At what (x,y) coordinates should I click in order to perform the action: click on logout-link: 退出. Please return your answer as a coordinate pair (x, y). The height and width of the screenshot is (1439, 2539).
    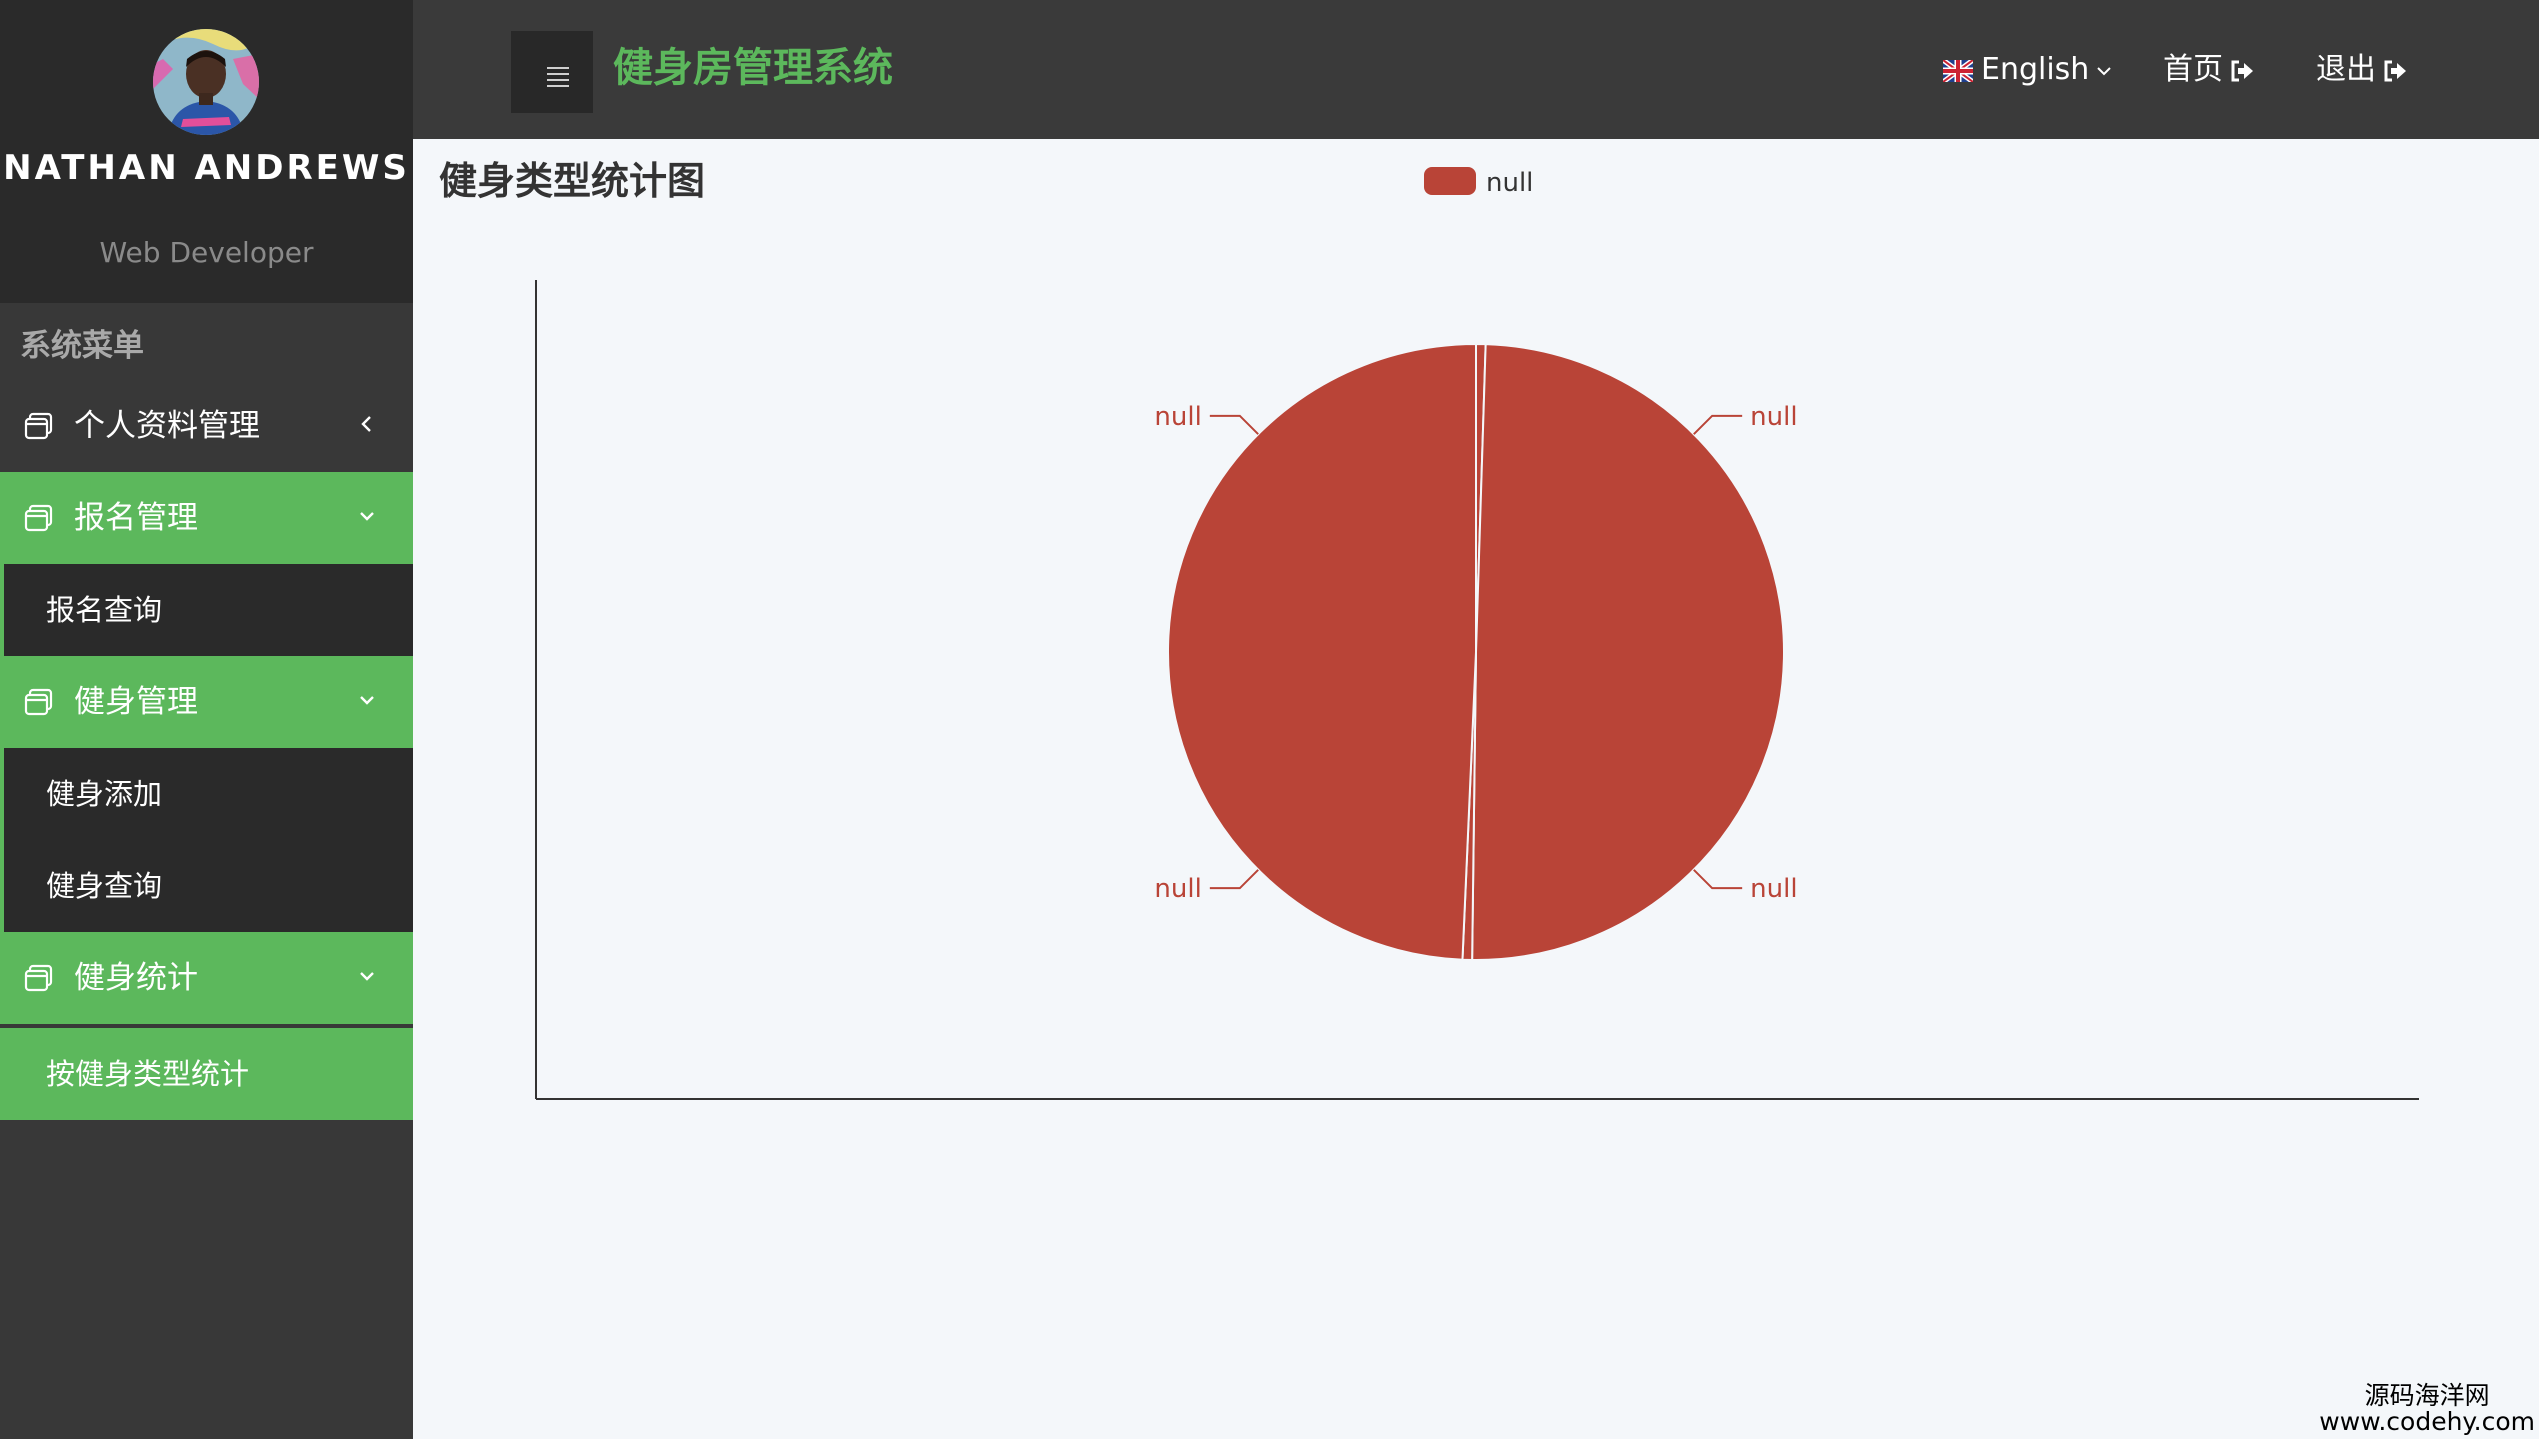
    Looking at the image, I should click on (2362, 70).